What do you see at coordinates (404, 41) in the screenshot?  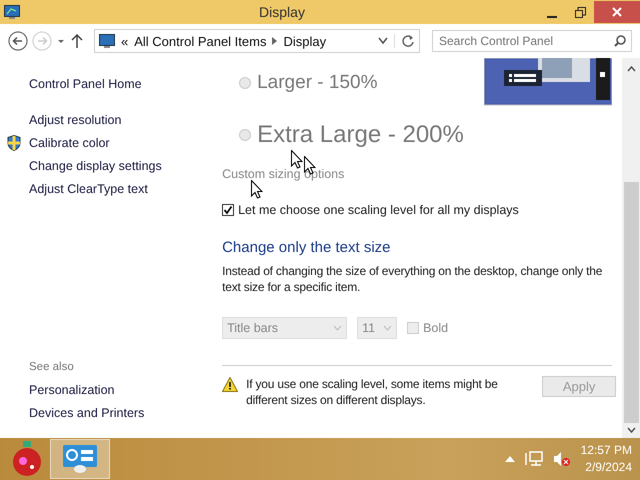 I see `refresh-icon` at bounding box center [404, 41].